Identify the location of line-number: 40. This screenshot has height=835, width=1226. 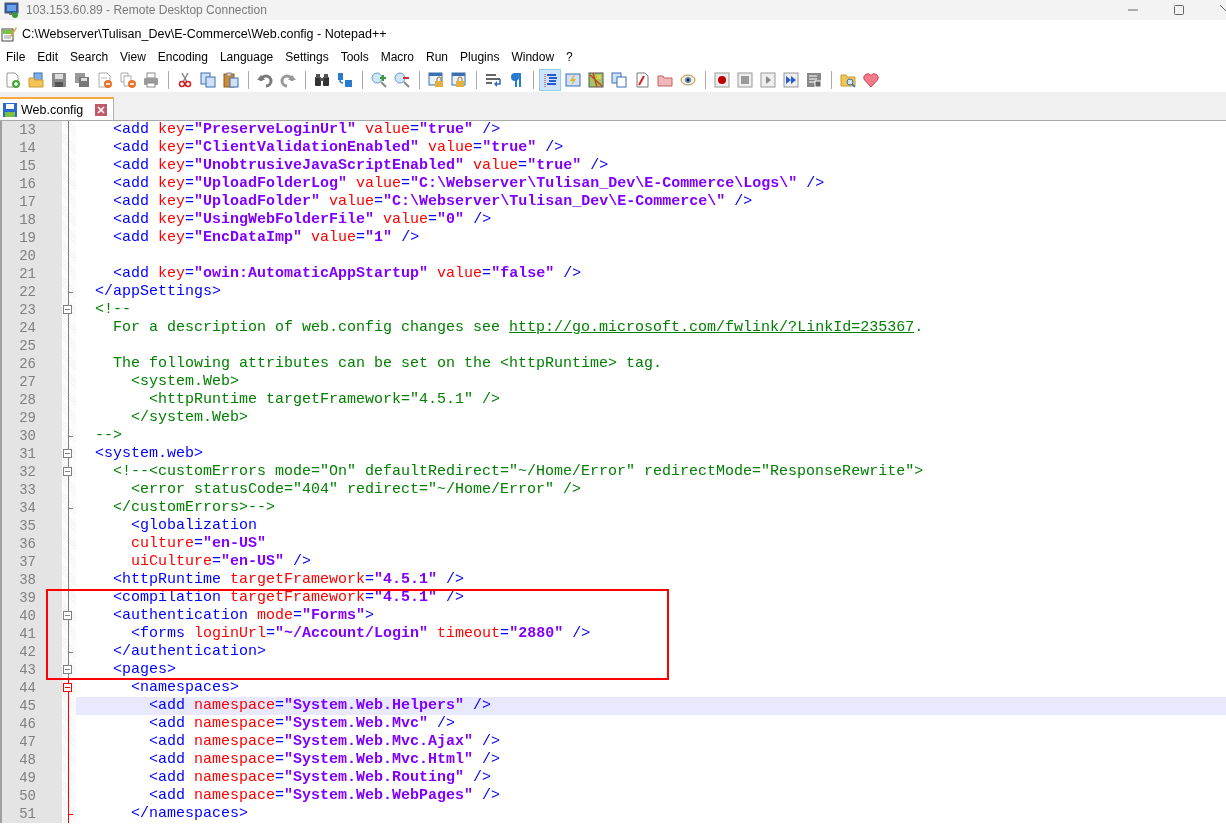
(27, 616).